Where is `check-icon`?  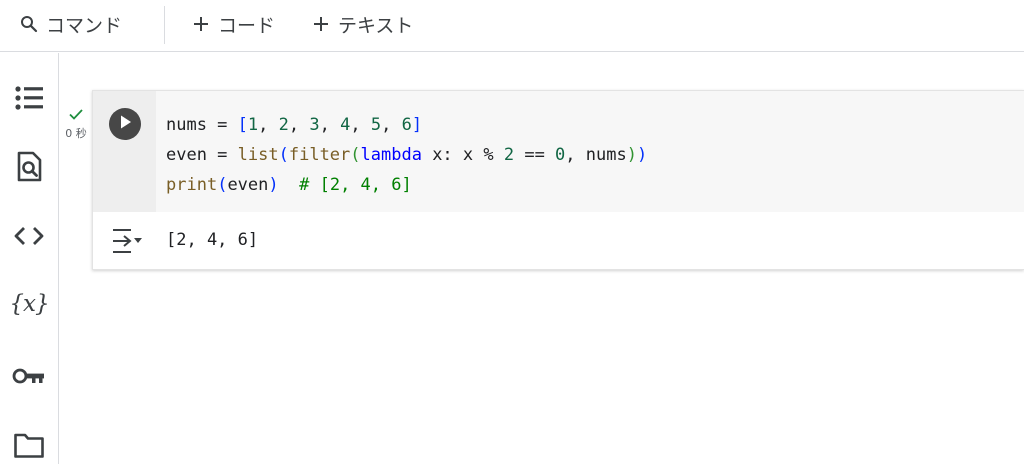 check-icon is located at coordinates (76, 115).